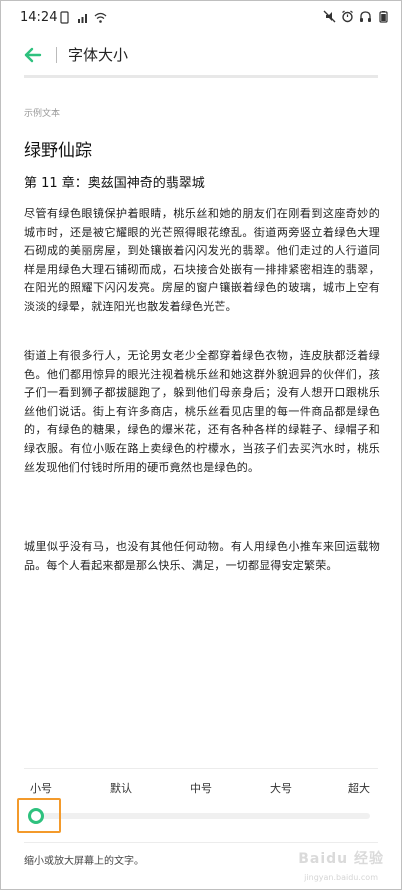  I want to click on font-size-option-medium: 中号, so click(201, 788).